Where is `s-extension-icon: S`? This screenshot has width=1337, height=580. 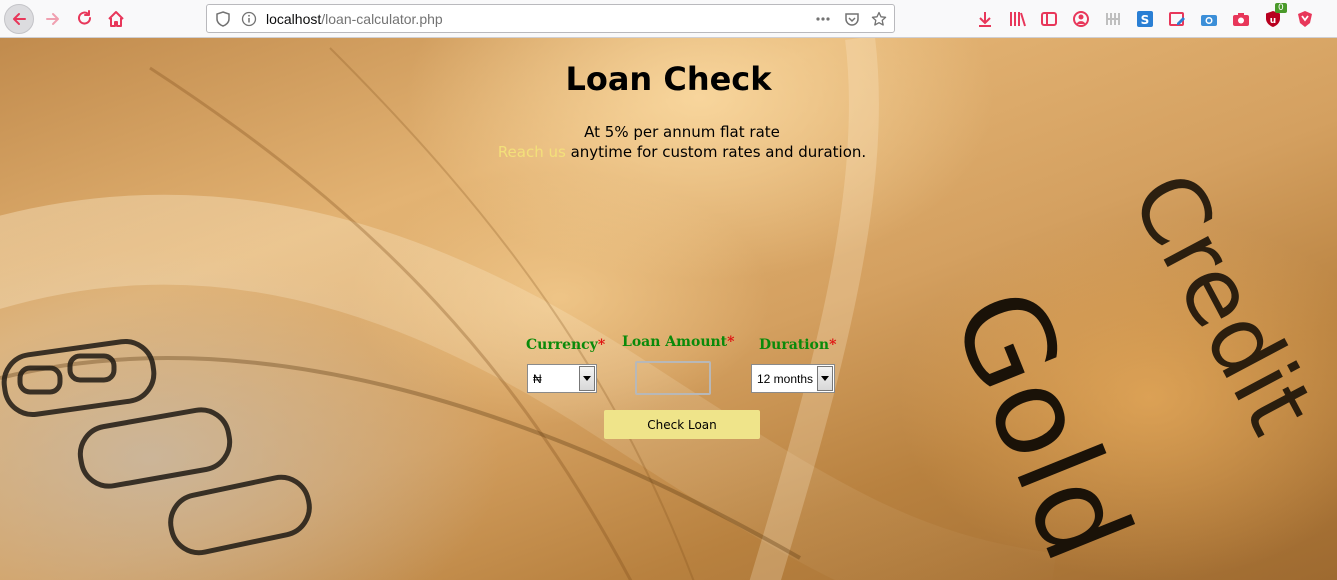 s-extension-icon: S is located at coordinates (1145, 19).